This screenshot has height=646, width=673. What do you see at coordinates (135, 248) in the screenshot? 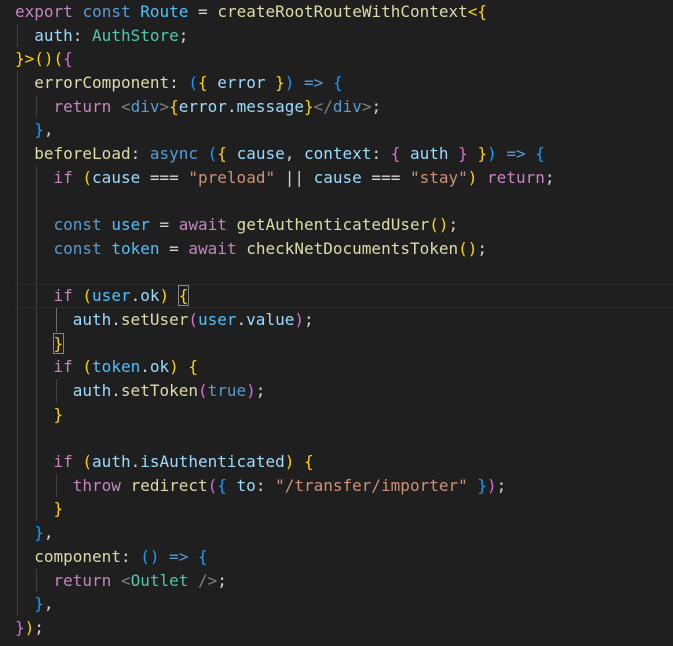
I see `code-token: token` at bounding box center [135, 248].